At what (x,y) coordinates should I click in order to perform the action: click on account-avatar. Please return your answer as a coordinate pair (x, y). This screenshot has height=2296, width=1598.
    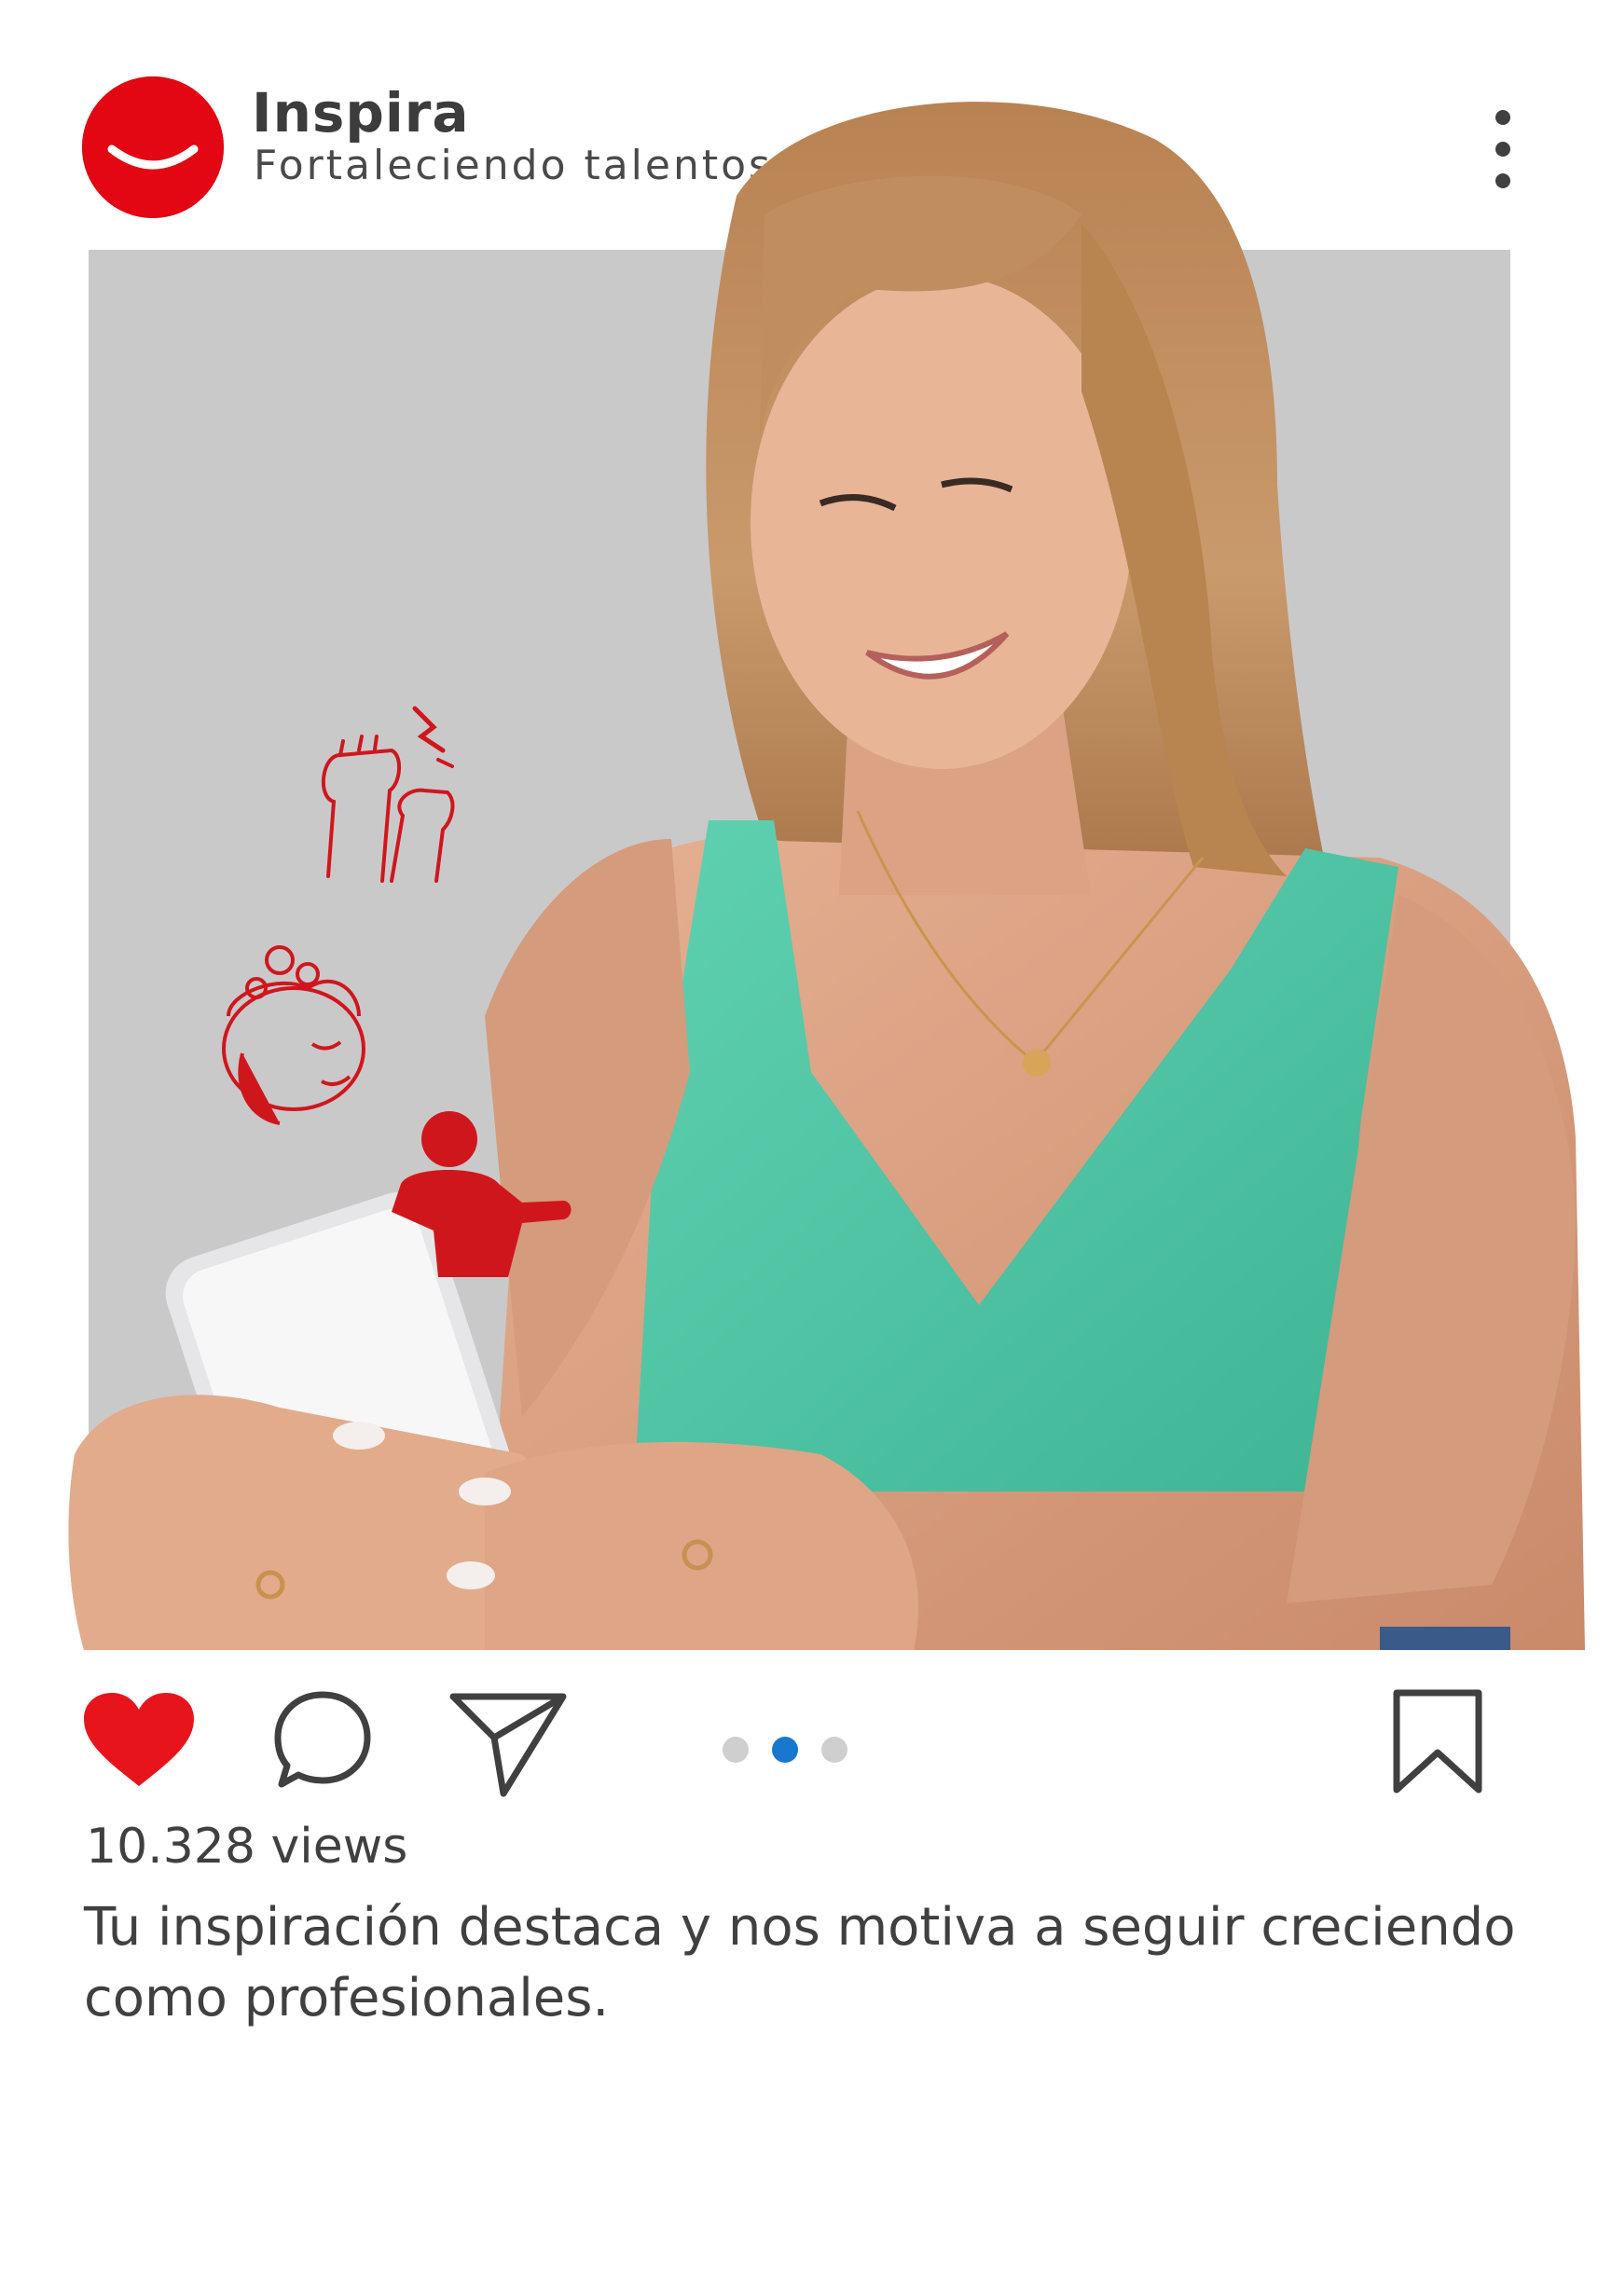
    Looking at the image, I should click on (153, 147).